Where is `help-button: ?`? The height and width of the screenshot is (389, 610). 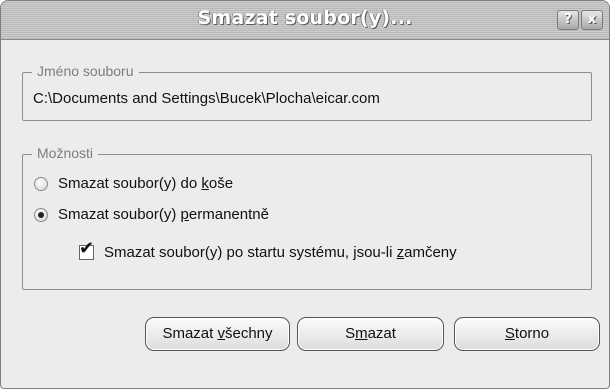 help-button: ? is located at coordinates (568, 20).